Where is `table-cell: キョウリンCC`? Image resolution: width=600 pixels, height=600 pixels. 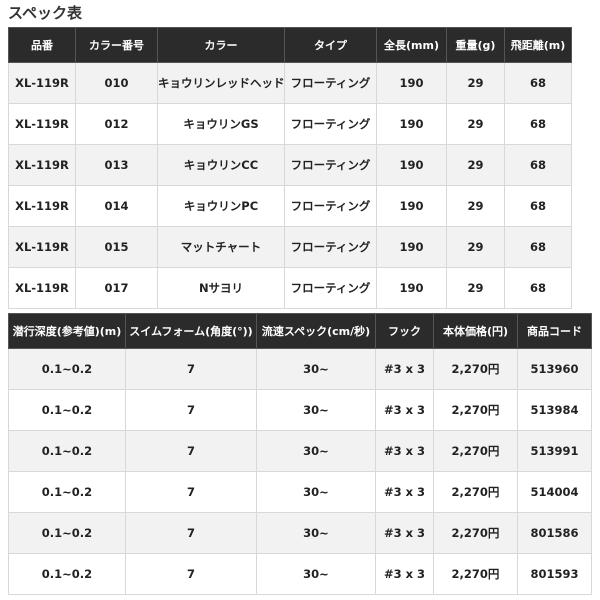 table-cell: キョウリンCC is located at coordinates (221, 165).